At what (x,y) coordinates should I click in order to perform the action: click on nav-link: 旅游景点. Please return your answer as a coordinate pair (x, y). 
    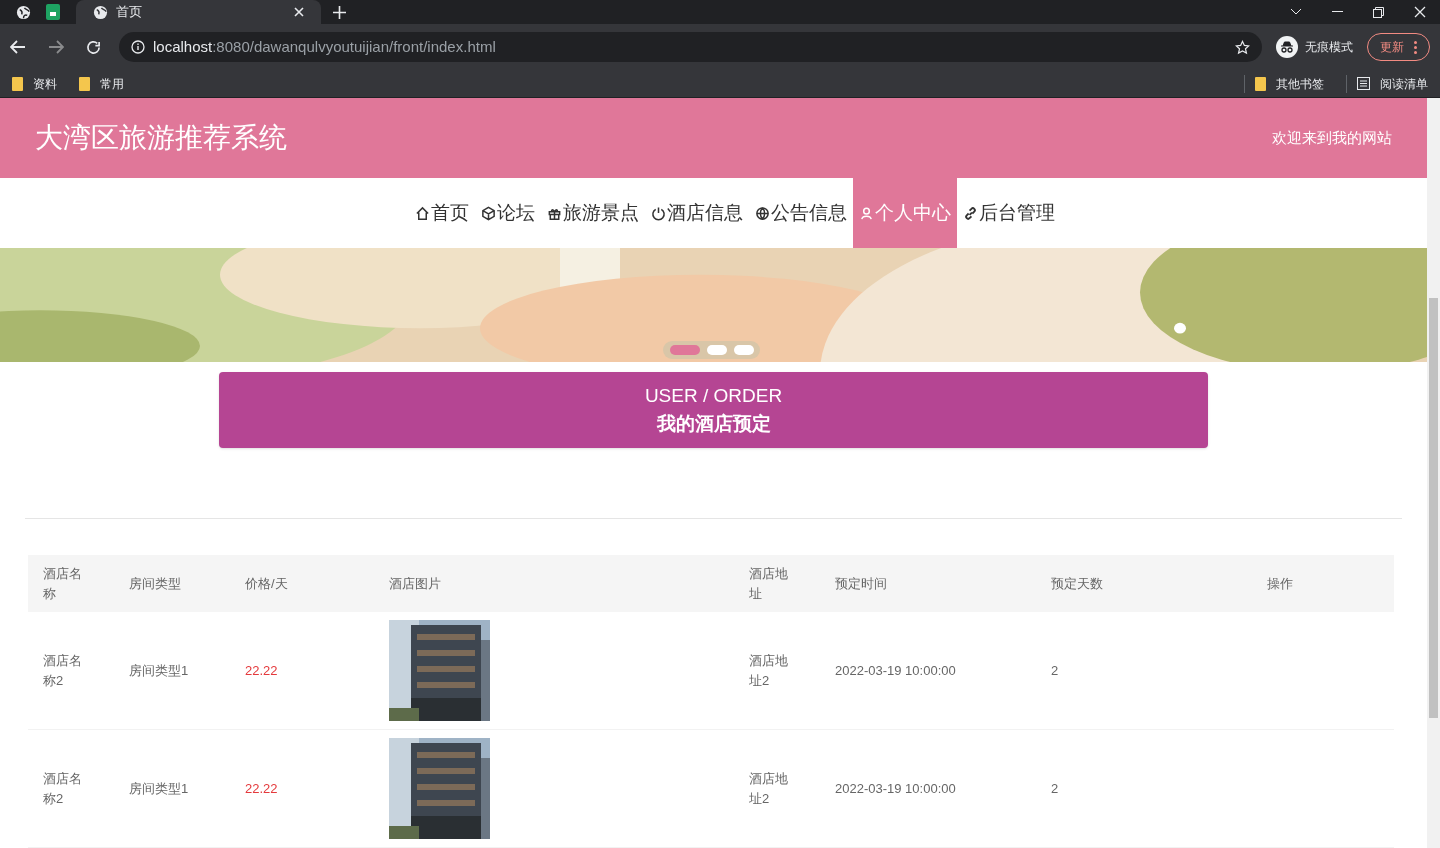
    Looking at the image, I should click on (592, 213).